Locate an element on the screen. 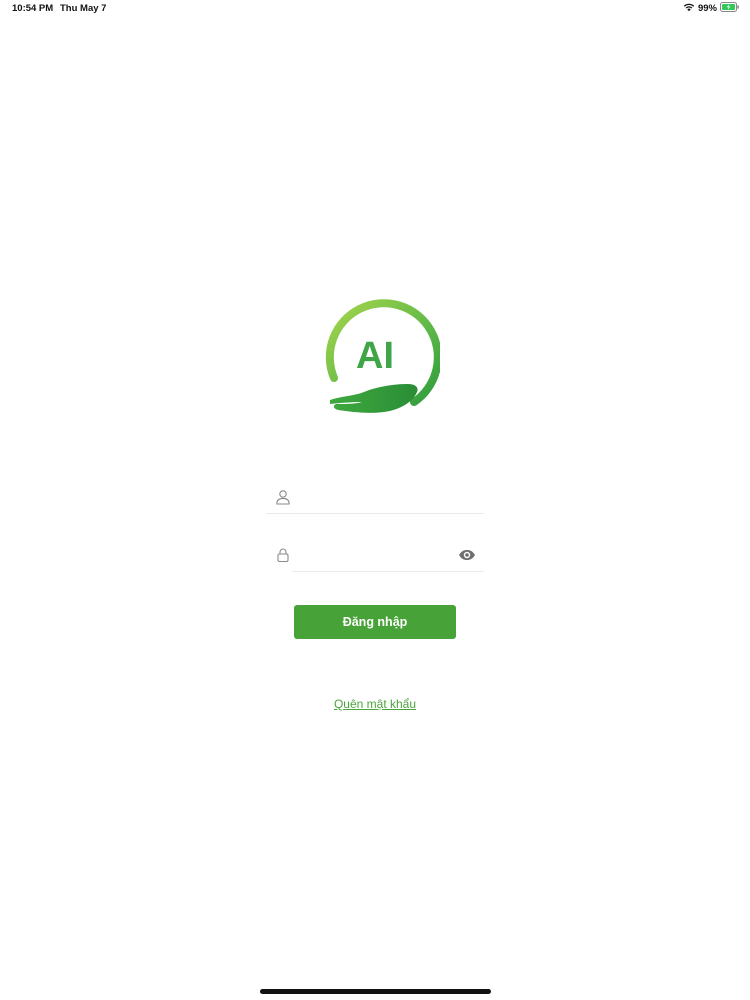 Image resolution: width=750 pixels, height=1000 pixels. status-date: Thu May 7 is located at coordinates (83, 8).